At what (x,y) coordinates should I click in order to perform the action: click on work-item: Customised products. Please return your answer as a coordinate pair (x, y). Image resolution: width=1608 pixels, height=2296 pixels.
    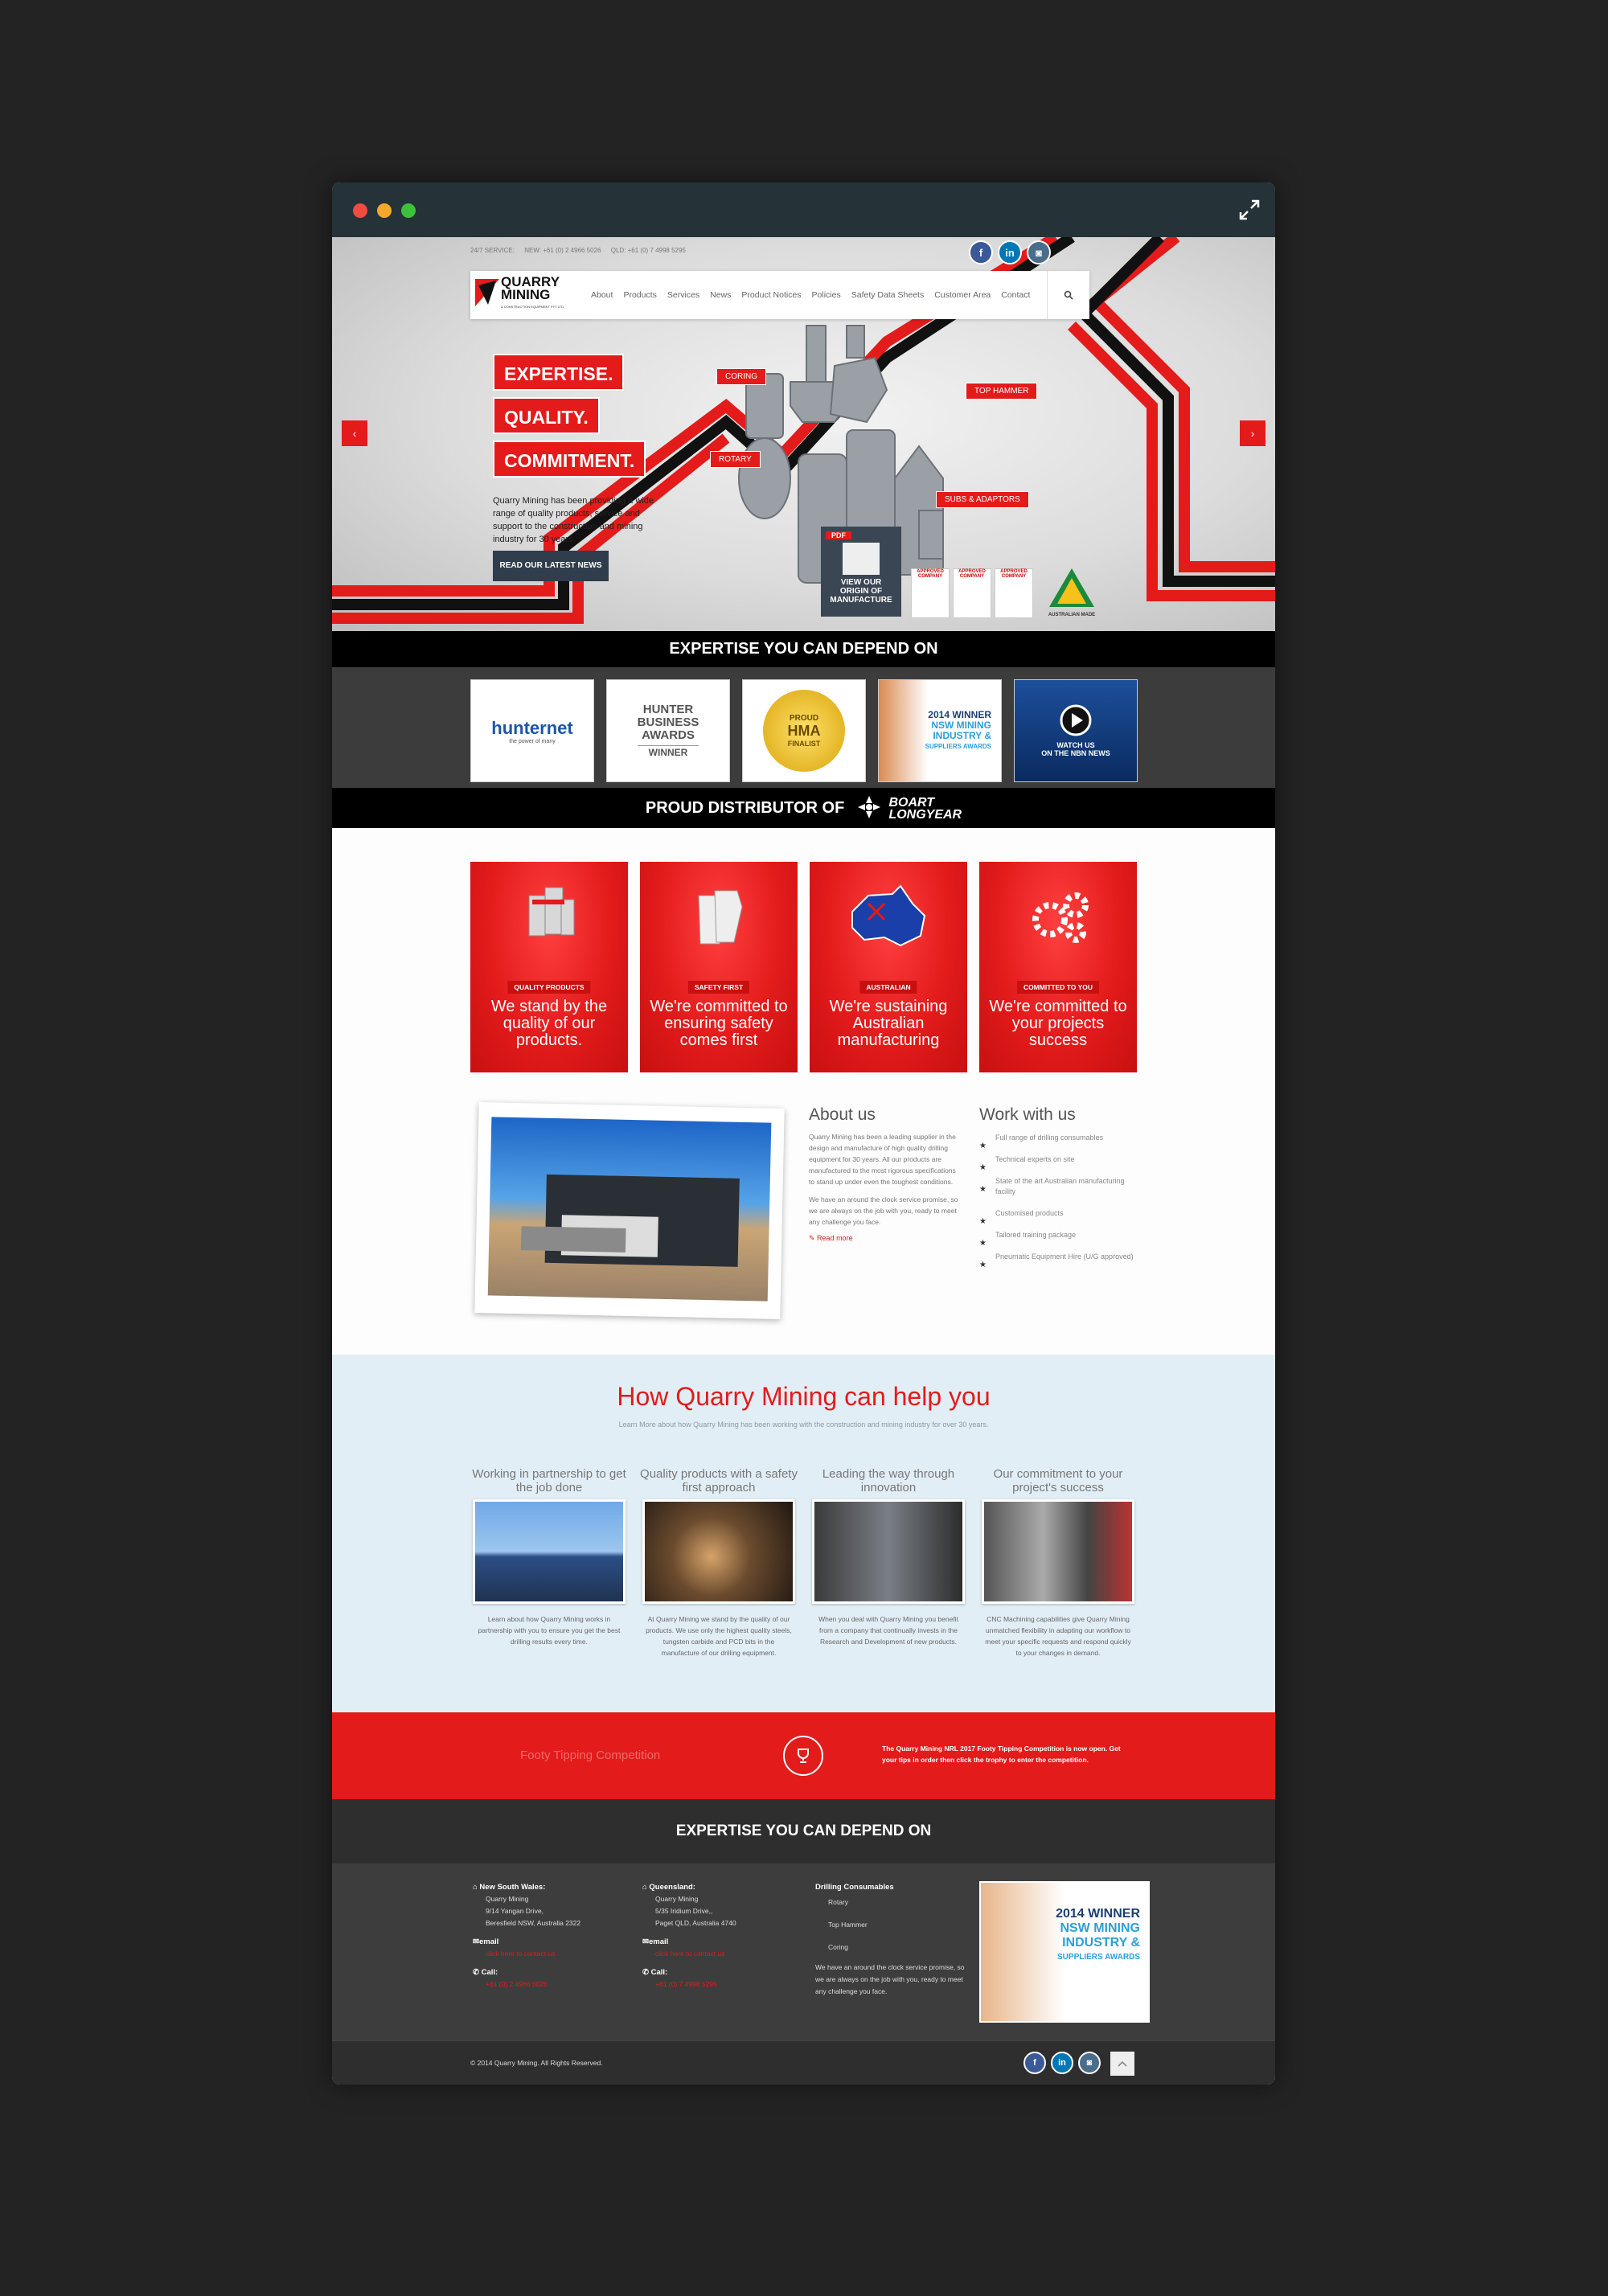
    Looking at the image, I should click on (1059, 1217).